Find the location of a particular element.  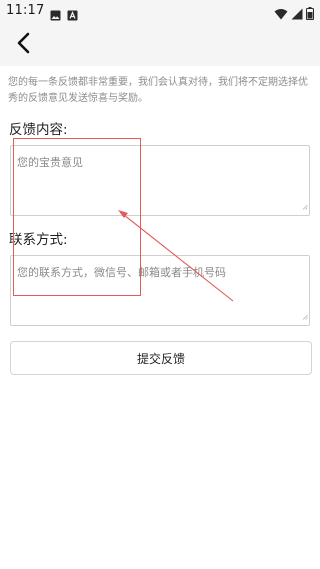

back-chevron-icon is located at coordinates (24, 45).